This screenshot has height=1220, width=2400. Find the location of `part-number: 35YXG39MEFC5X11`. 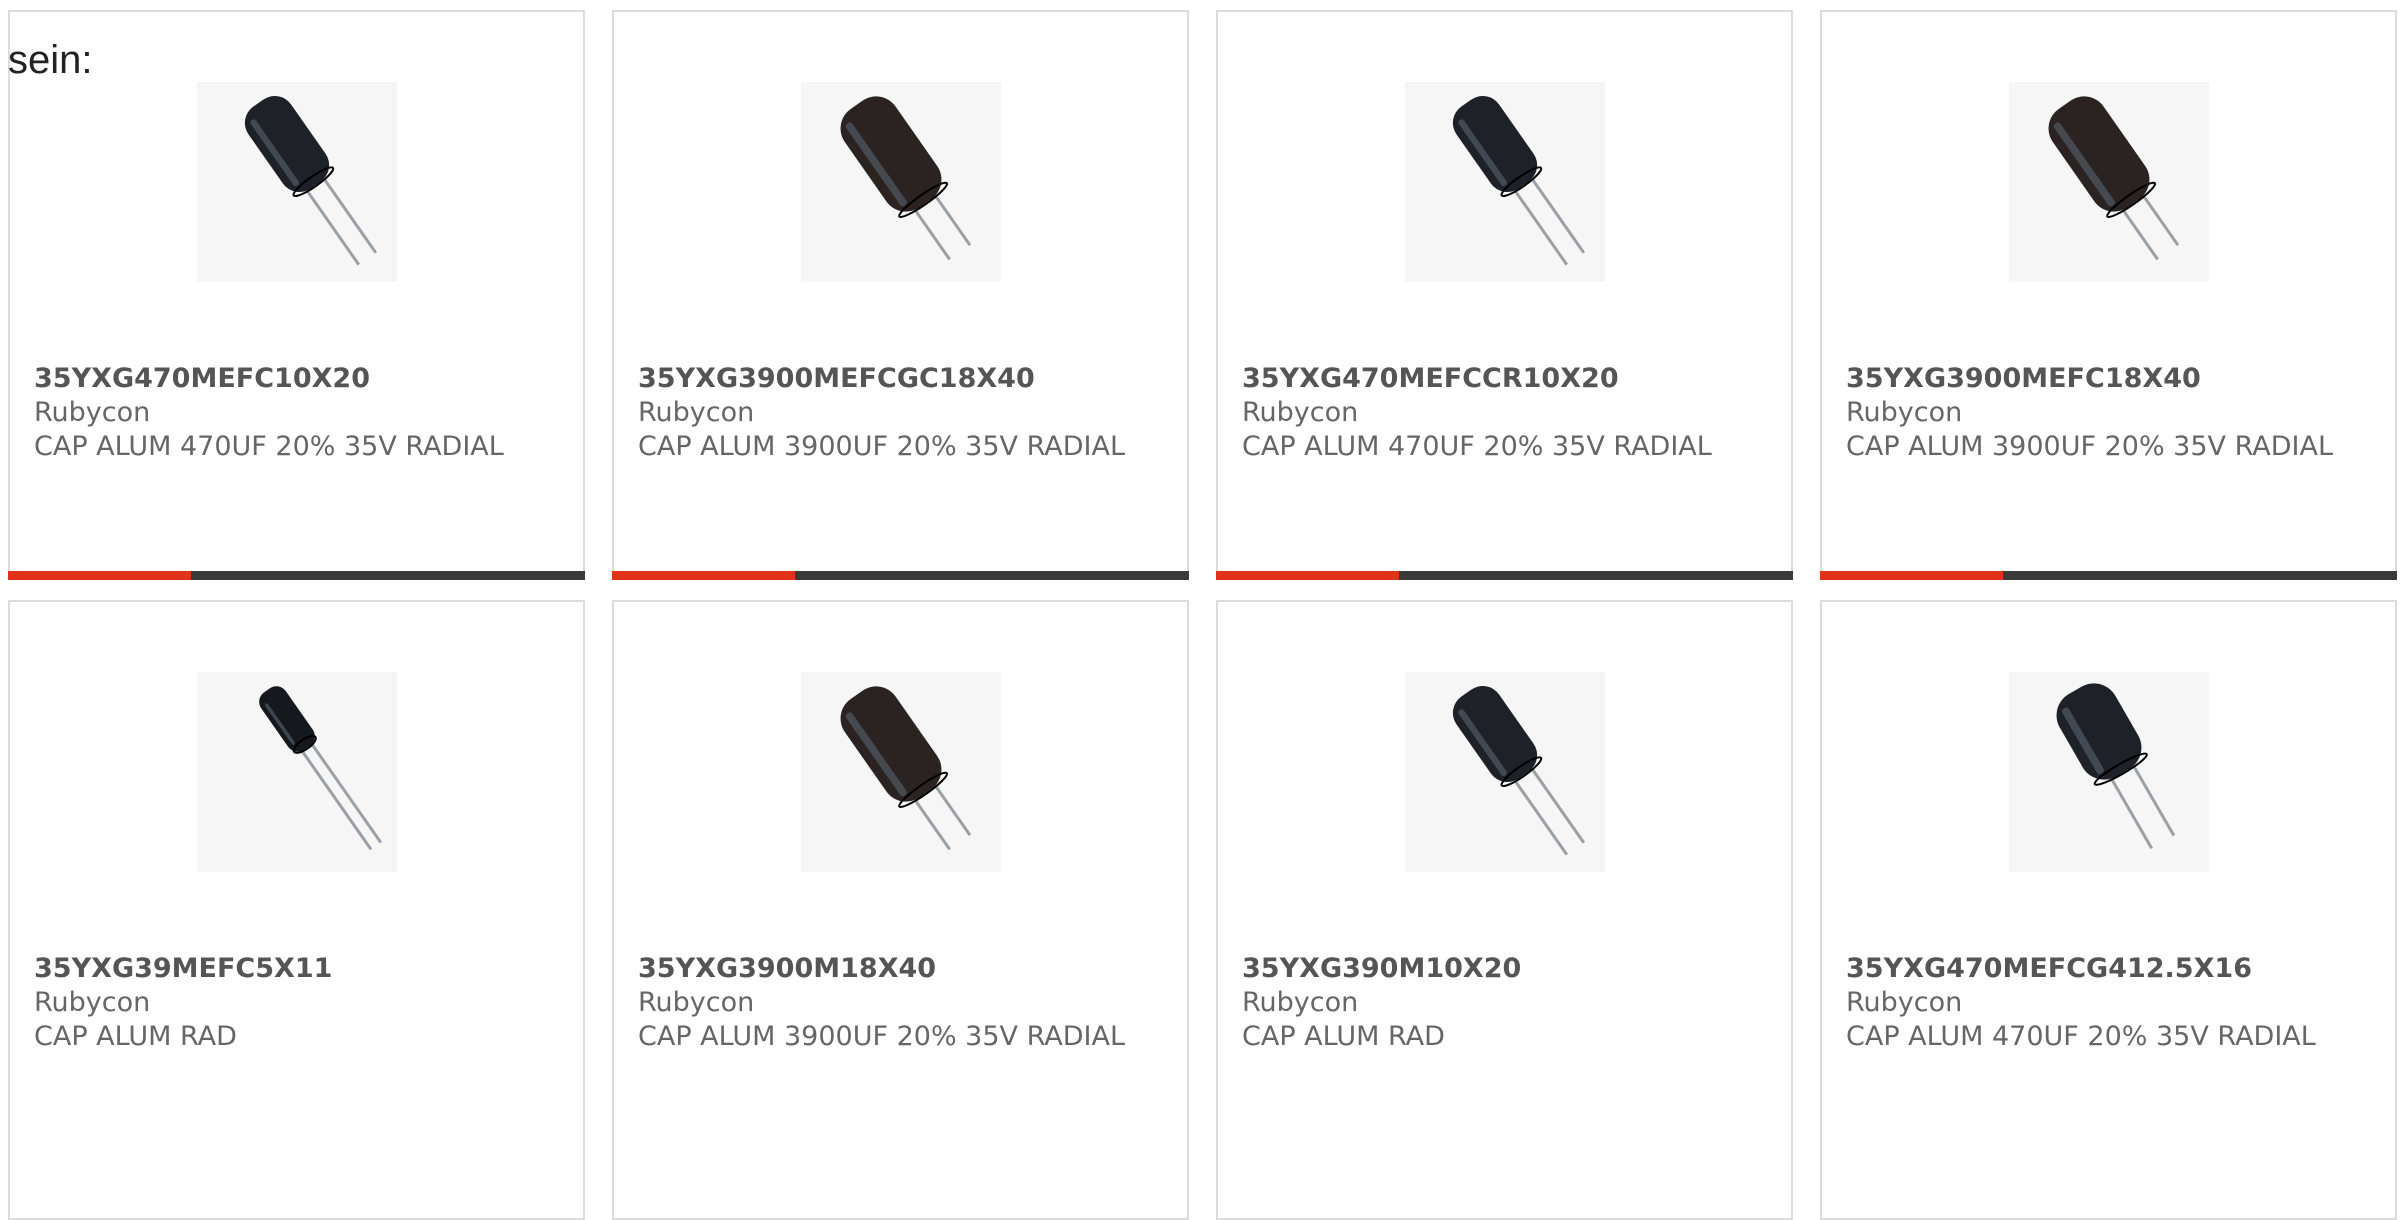

part-number: 35YXG39MEFC5X11 is located at coordinates (303, 969).